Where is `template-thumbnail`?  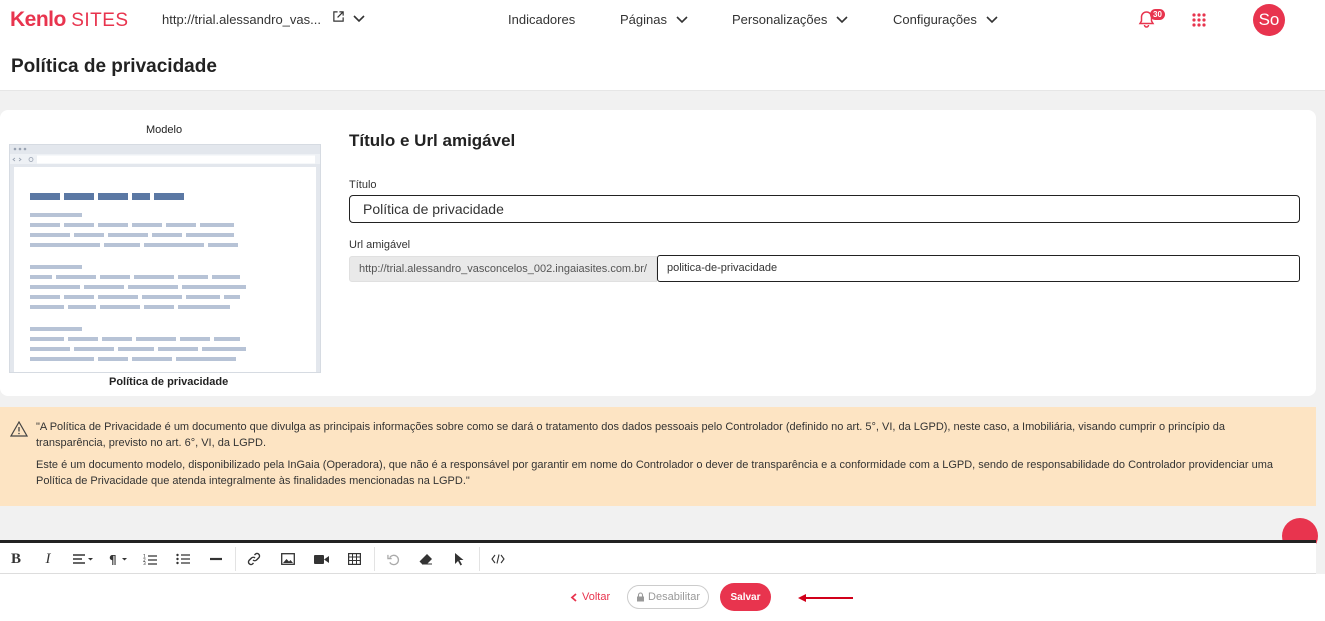 template-thumbnail is located at coordinates (165, 258).